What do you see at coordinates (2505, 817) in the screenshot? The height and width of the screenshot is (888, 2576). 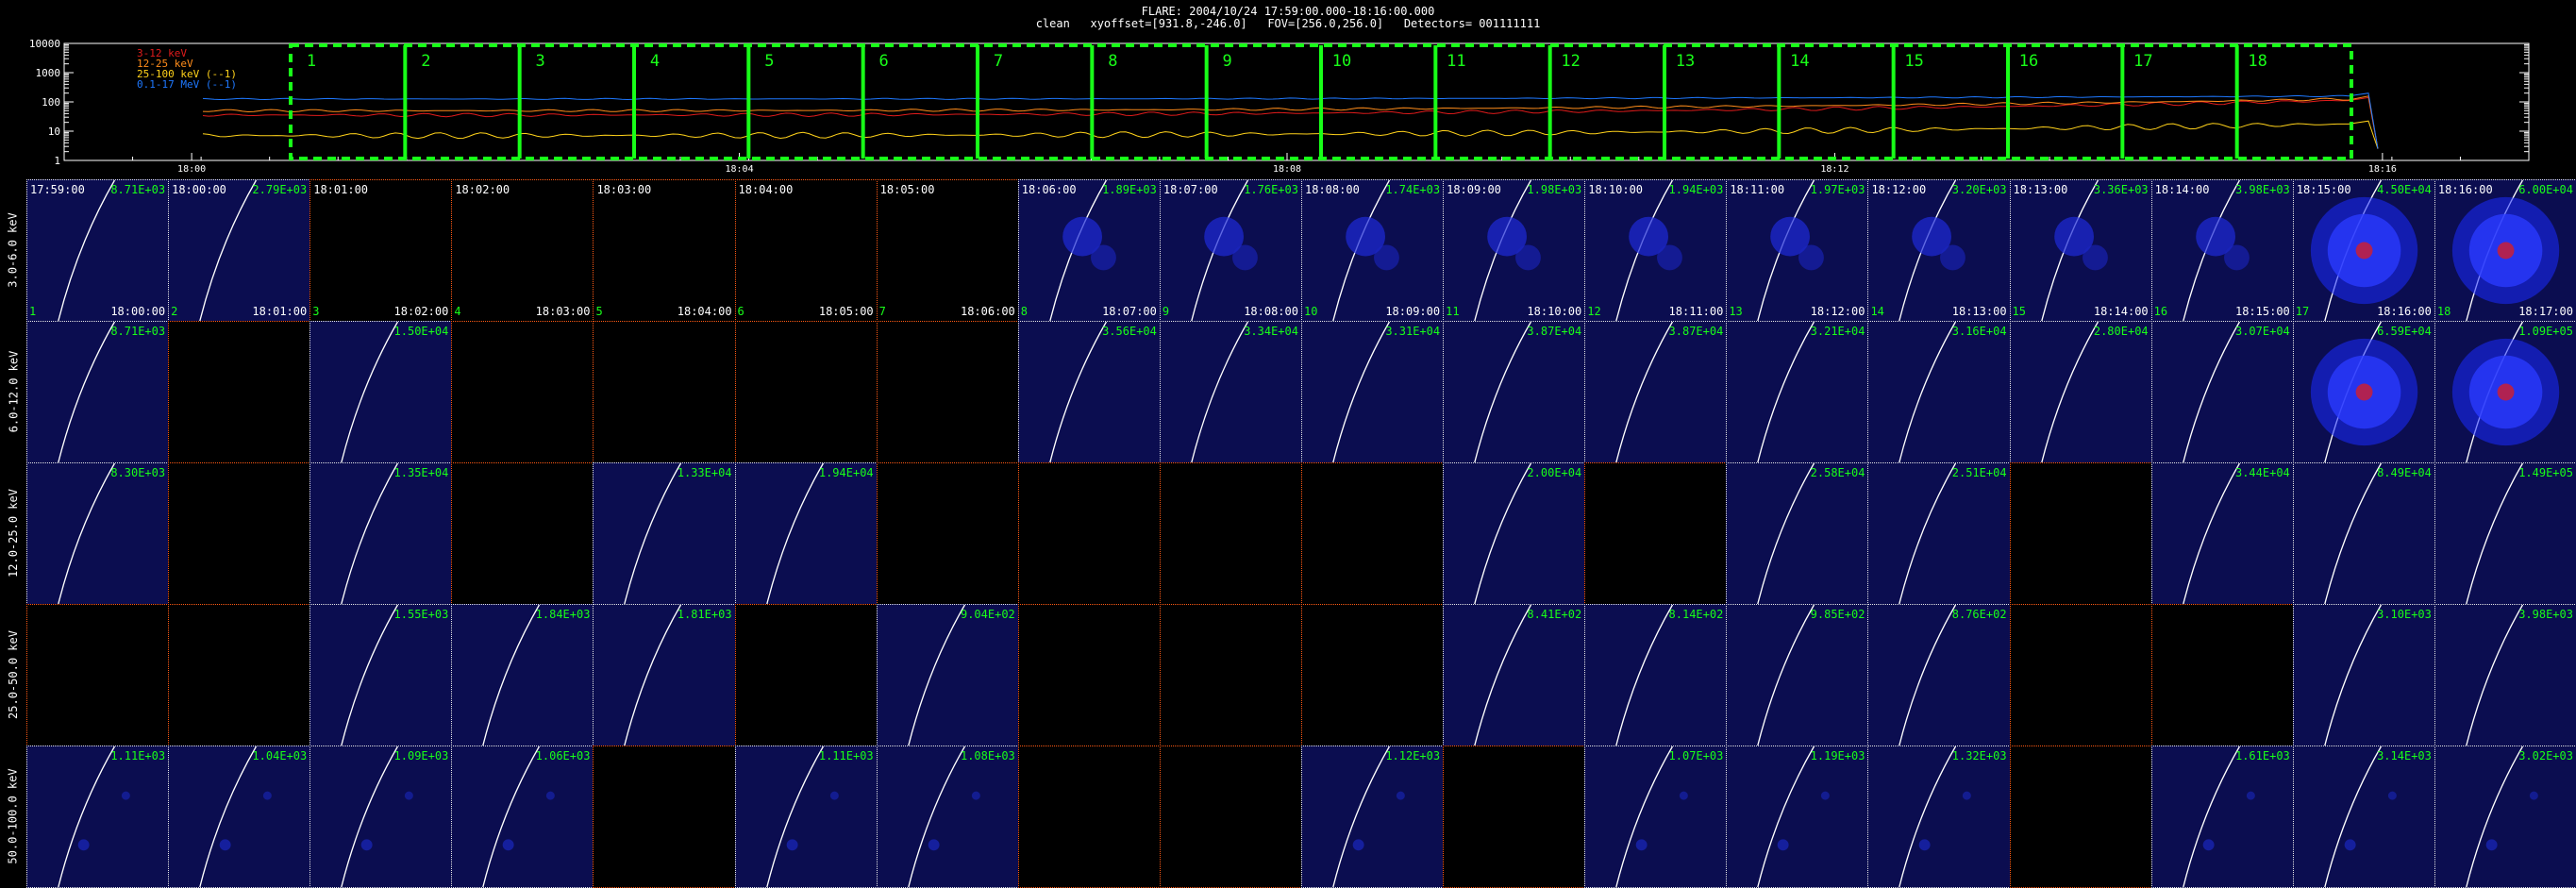 I see `image-panel: 3.02E+03` at bounding box center [2505, 817].